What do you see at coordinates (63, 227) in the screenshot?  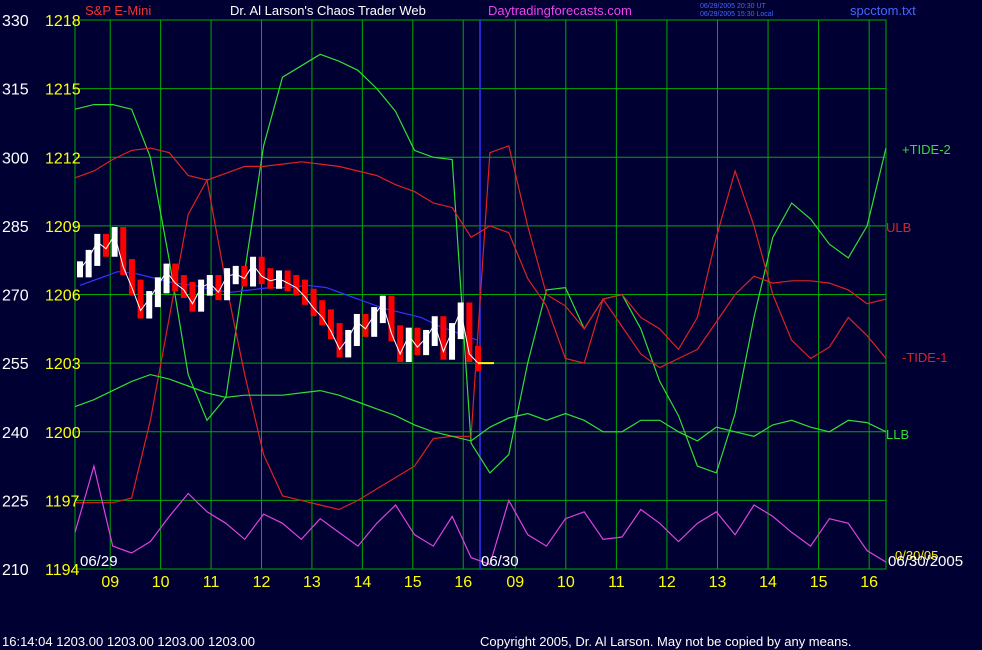 I see `y-tick-price: 1209` at bounding box center [63, 227].